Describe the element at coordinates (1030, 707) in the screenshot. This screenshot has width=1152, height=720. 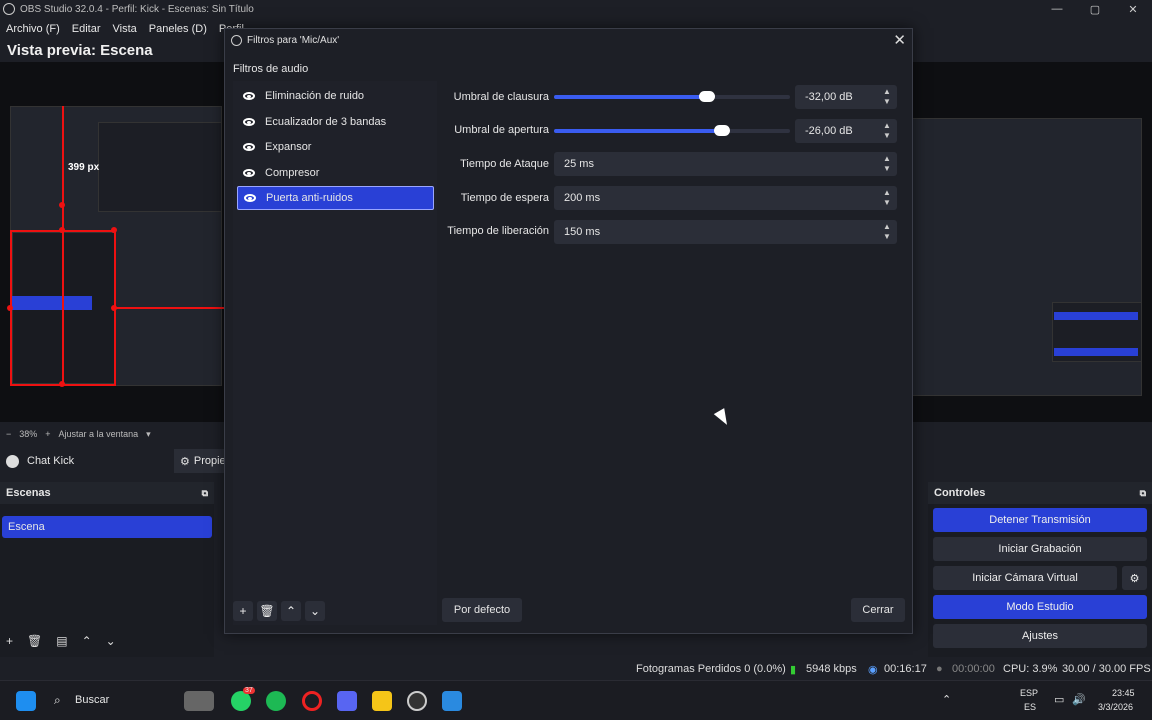
I see `lang-bottom: ES` at that location.